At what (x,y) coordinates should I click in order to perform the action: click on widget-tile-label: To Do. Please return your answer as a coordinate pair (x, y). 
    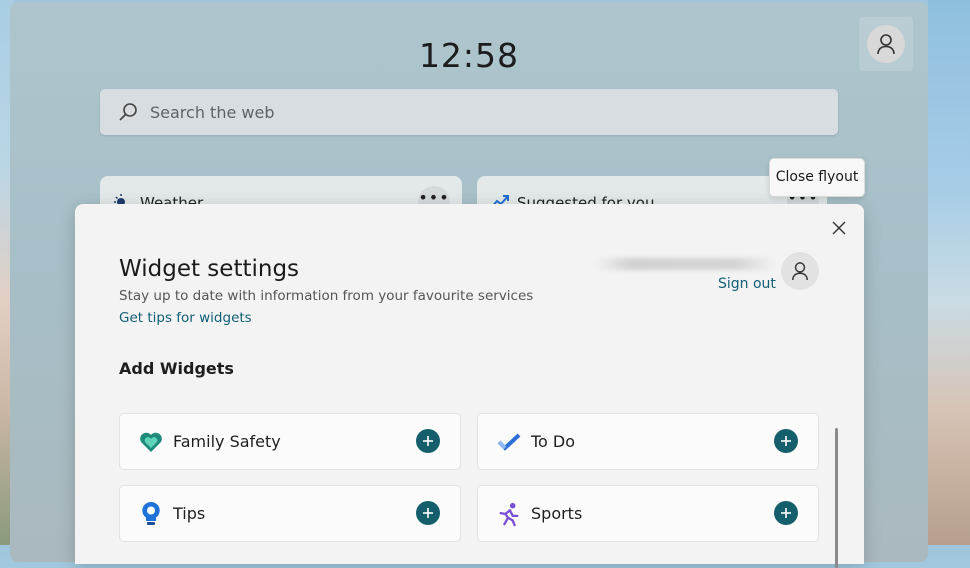
    Looking at the image, I should click on (553, 441).